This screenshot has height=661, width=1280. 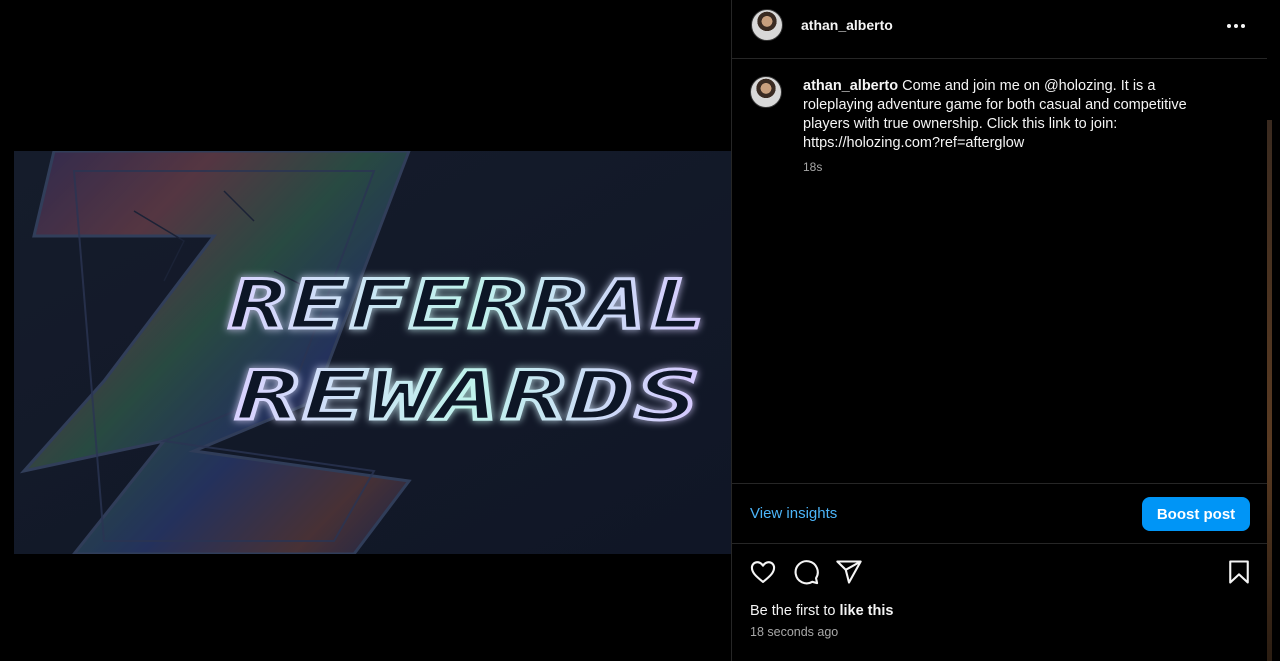 I want to click on like-button, so click(x=763, y=572).